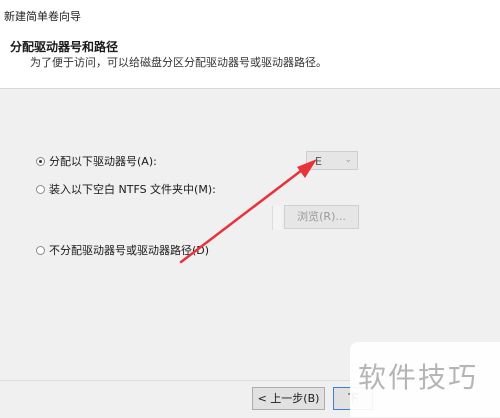 The height and width of the screenshot is (418, 500). Describe the element at coordinates (288, 398) in the screenshot. I see `back-button: < 上一步(B)` at that location.